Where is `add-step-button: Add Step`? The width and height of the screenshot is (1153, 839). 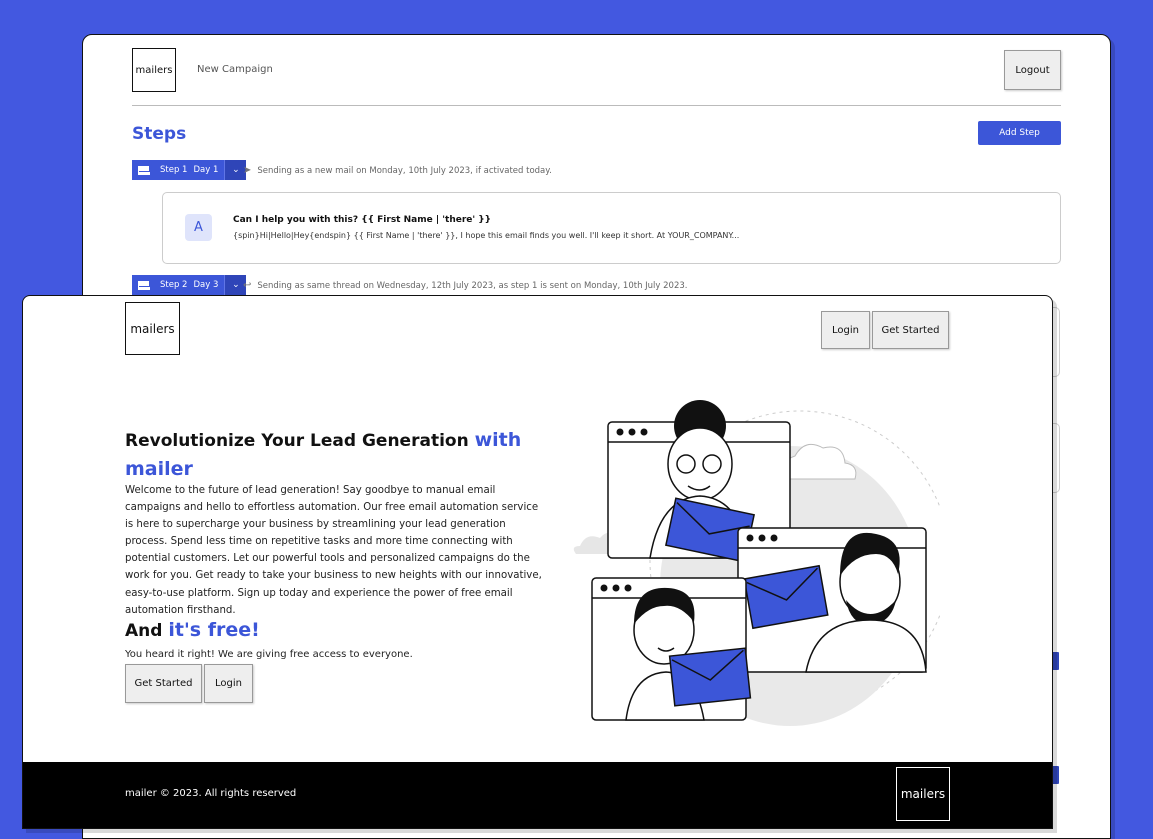
add-step-button: Add Step is located at coordinates (1019, 133).